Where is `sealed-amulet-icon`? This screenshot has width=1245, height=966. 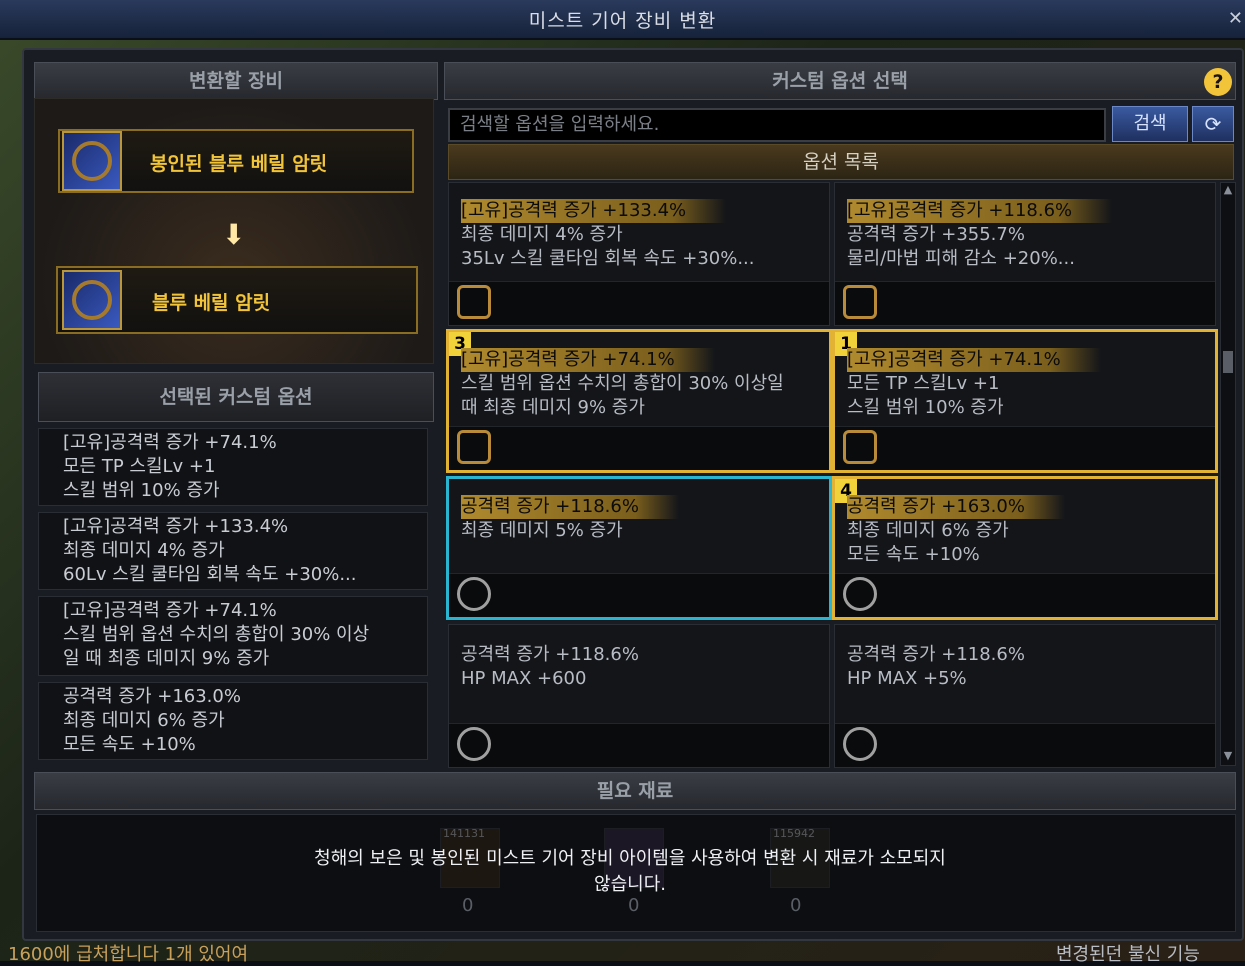 sealed-amulet-icon is located at coordinates (92, 161).